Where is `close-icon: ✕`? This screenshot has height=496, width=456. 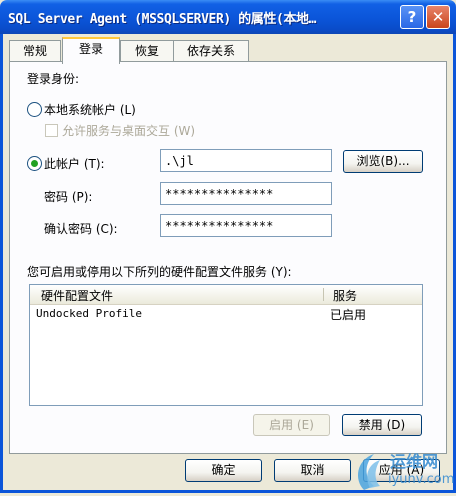 close-icon: ✕ is located at coordinates (438, 17).